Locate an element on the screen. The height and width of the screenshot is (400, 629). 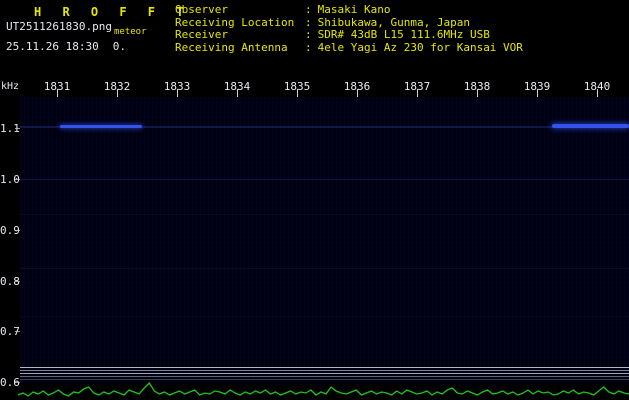
freq-unit-label: kHz is located at coordinates (10, 86).